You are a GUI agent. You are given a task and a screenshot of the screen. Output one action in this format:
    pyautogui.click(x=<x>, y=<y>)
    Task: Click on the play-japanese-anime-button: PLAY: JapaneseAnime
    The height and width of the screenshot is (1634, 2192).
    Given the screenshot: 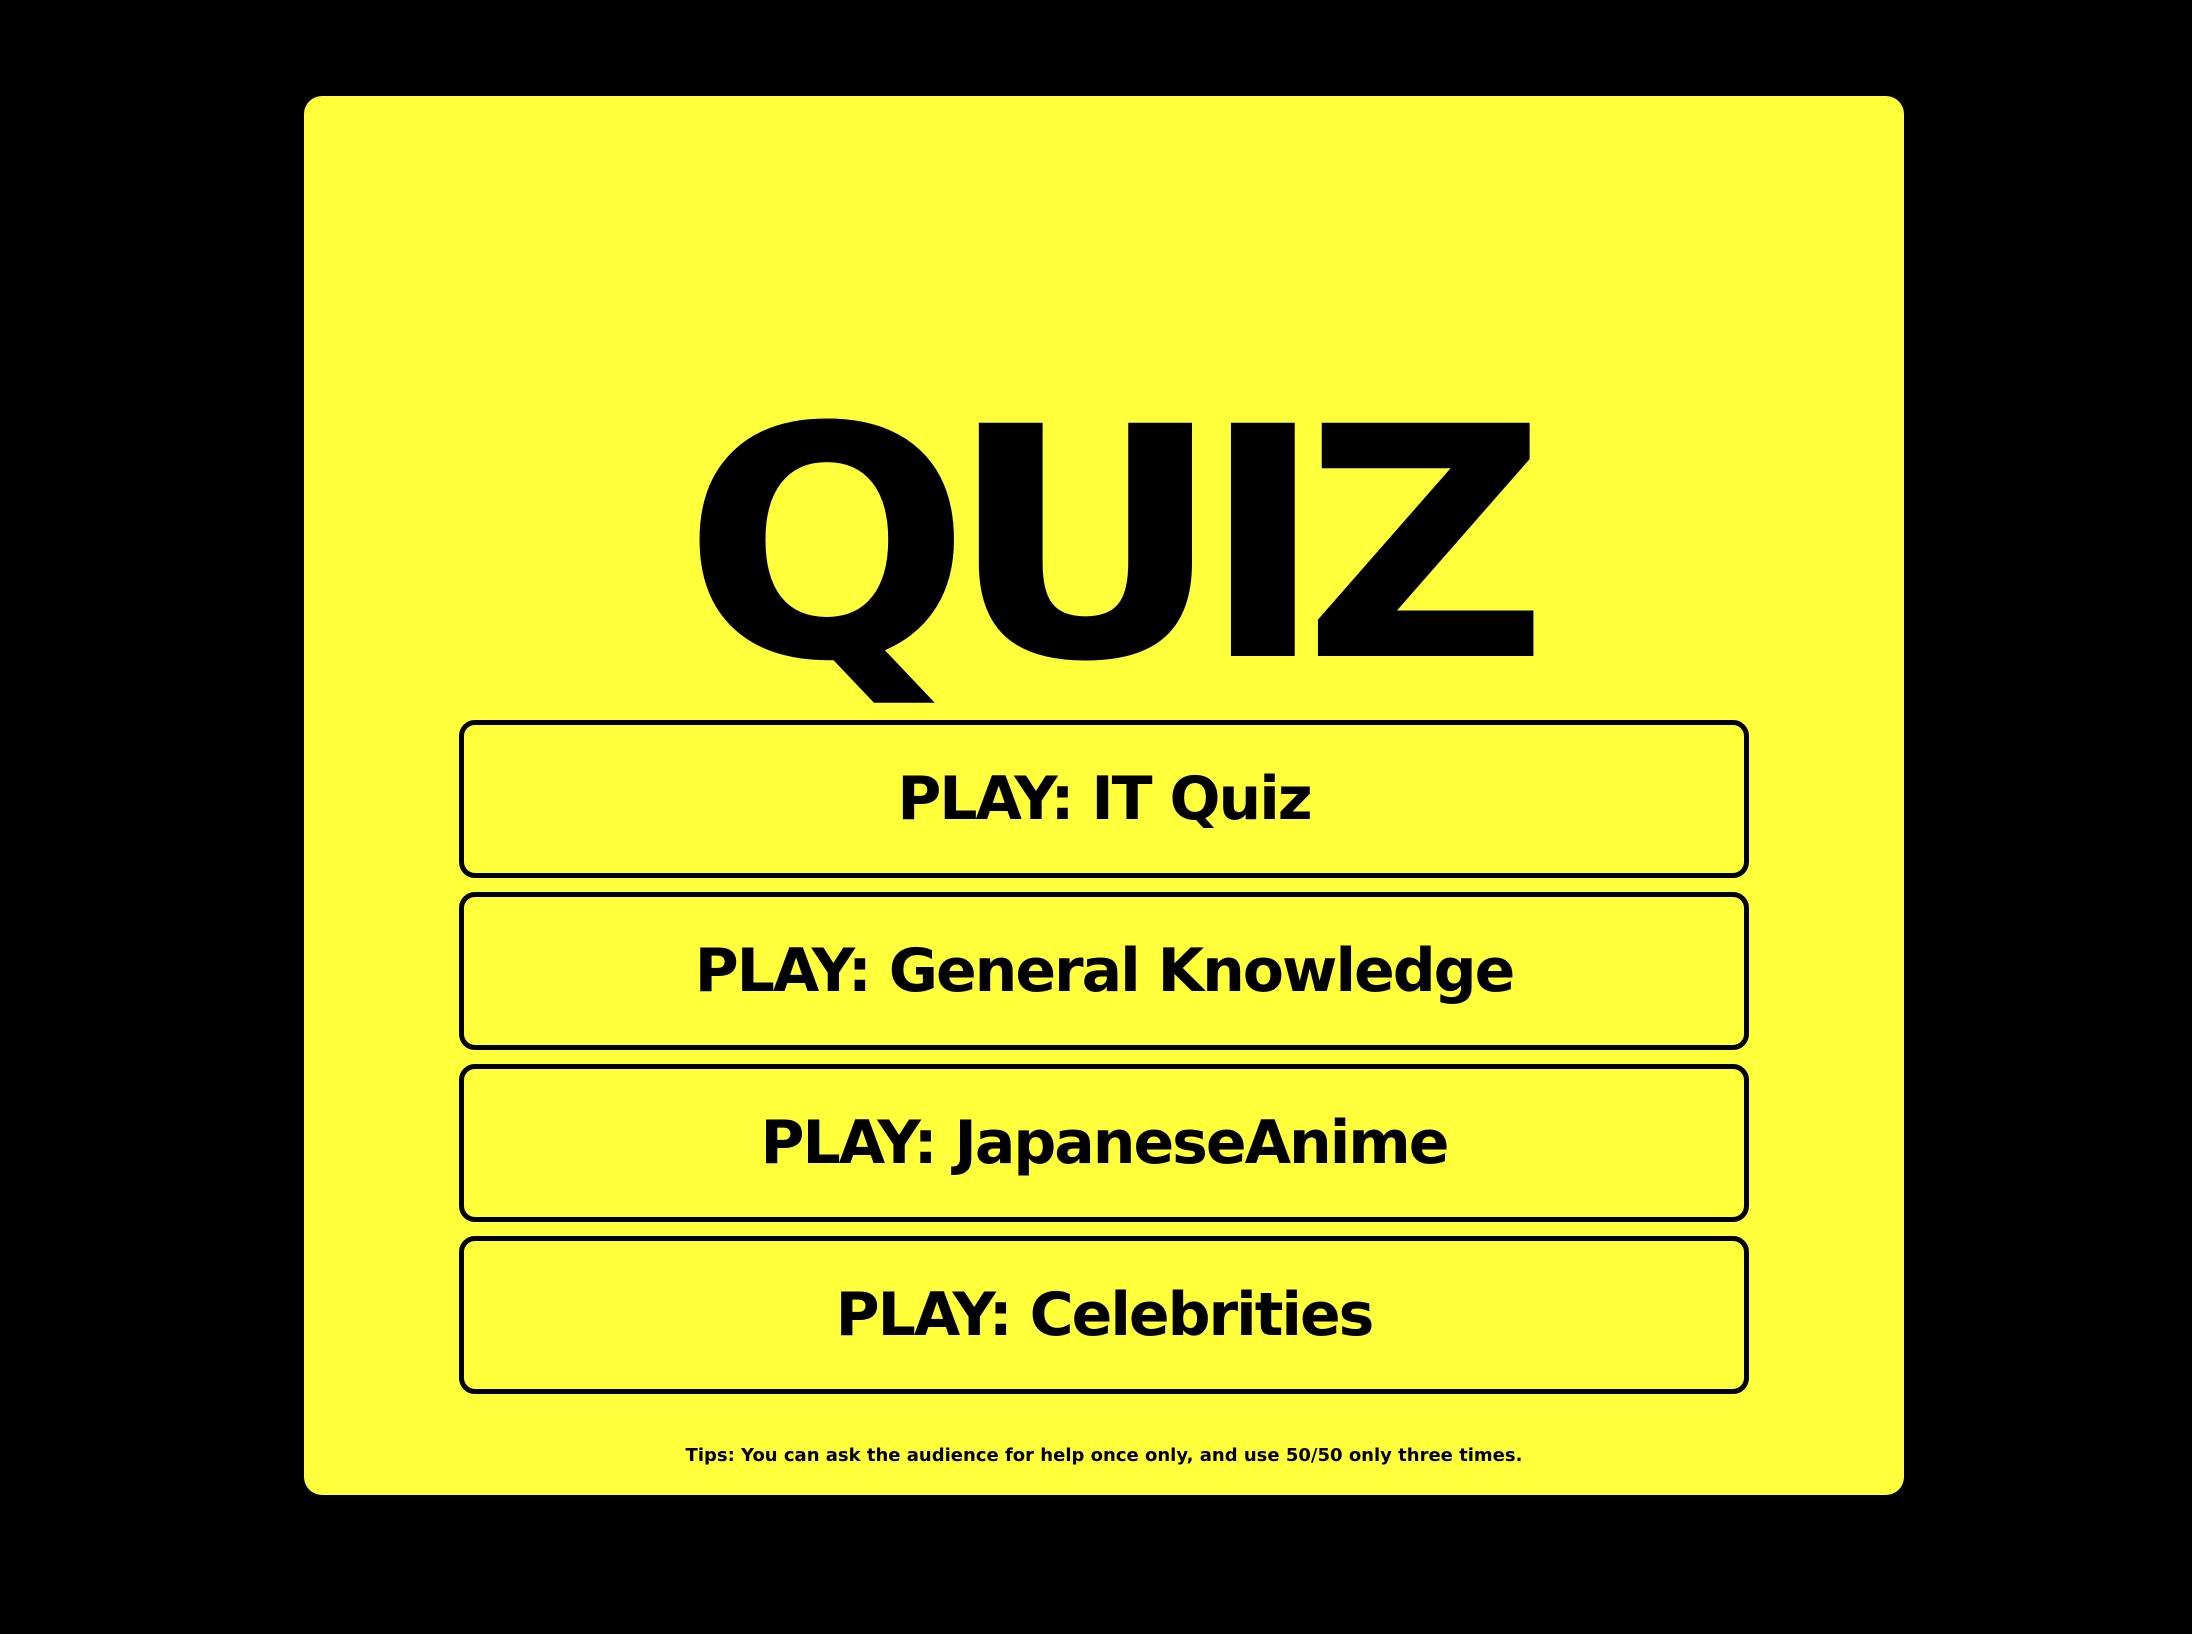 What is the action you would take?
    pyautogui.click(x=1104, y=1143)
    